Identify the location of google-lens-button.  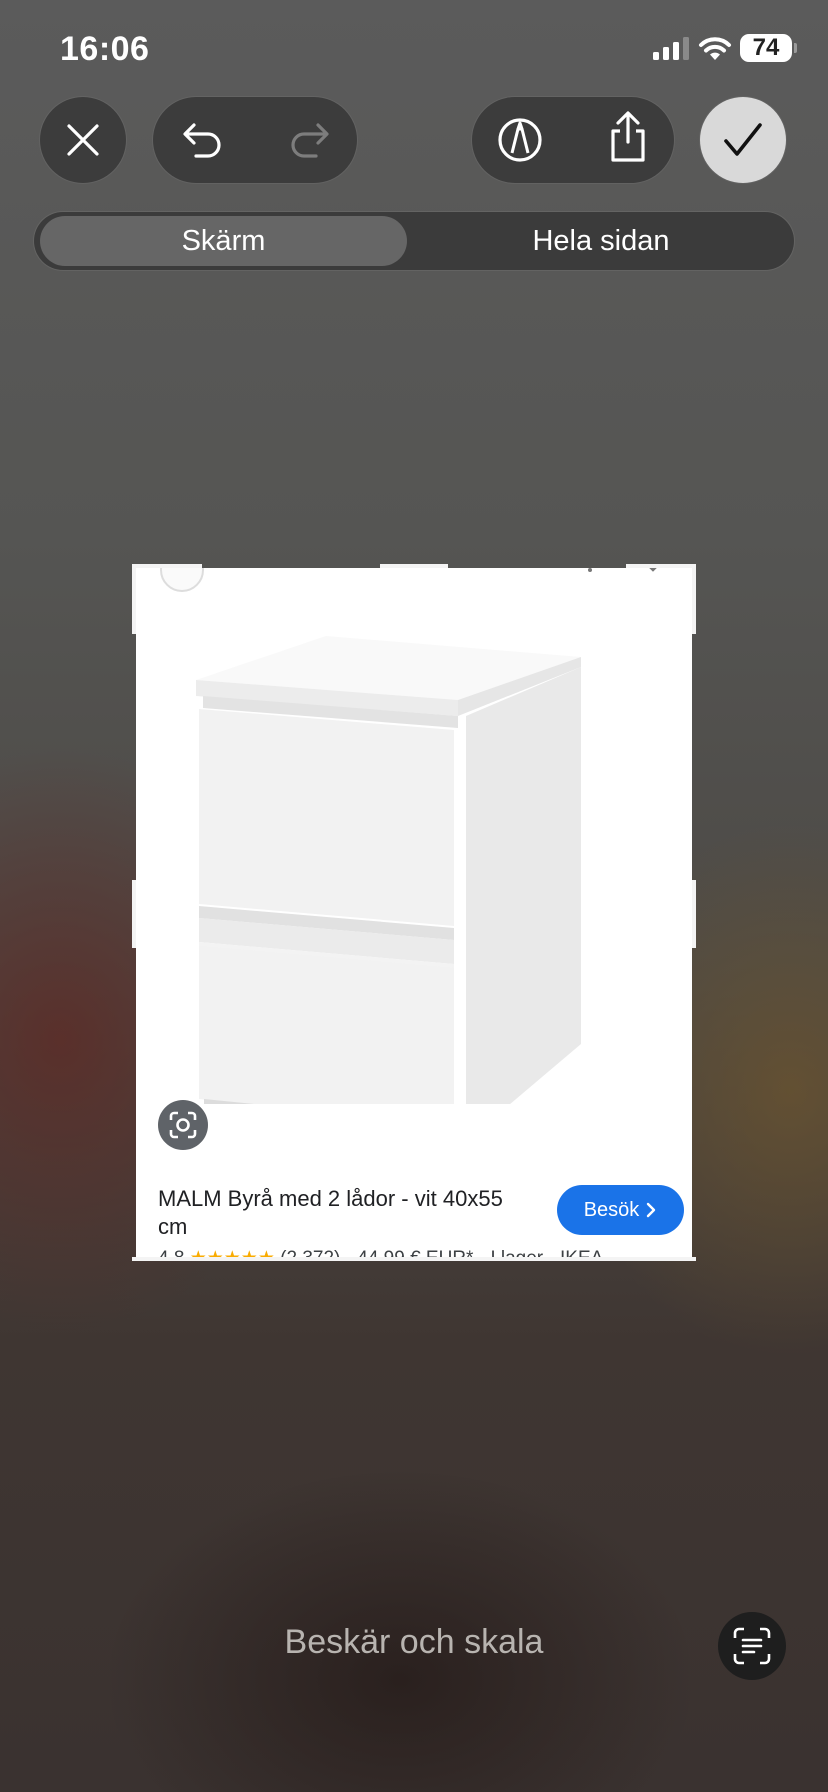
(183, 1125).